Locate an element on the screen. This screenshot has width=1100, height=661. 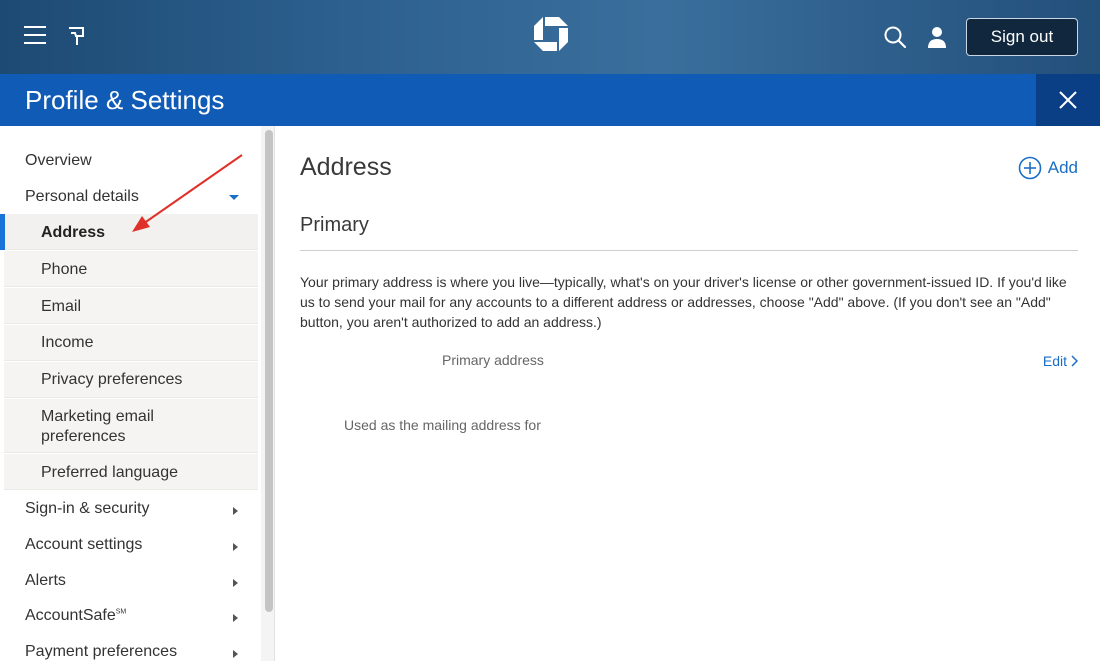
sidebar-item-payment-preferences: Payment preferences is located at coordinates (130, 652).